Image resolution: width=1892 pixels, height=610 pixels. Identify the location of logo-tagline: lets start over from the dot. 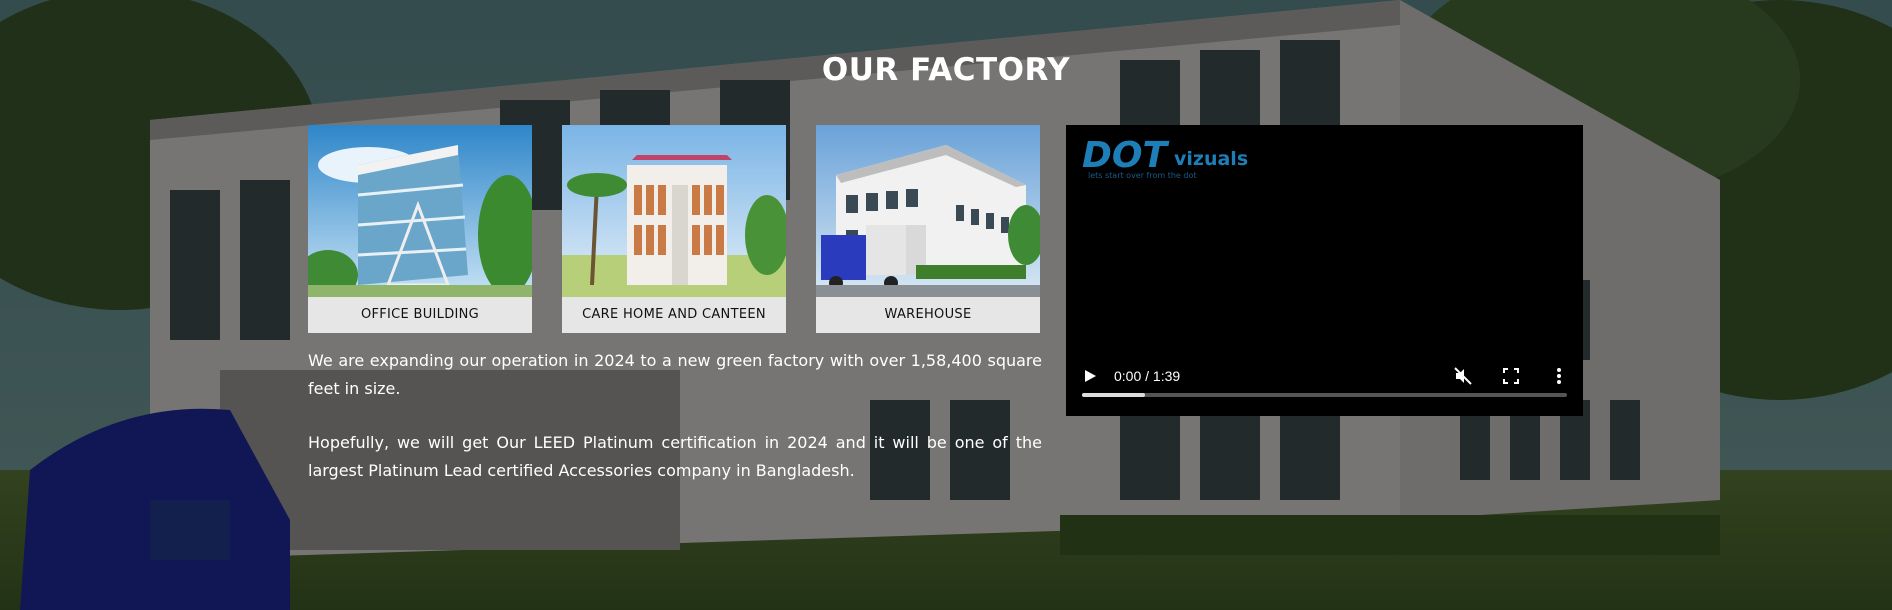
(1142, 175).